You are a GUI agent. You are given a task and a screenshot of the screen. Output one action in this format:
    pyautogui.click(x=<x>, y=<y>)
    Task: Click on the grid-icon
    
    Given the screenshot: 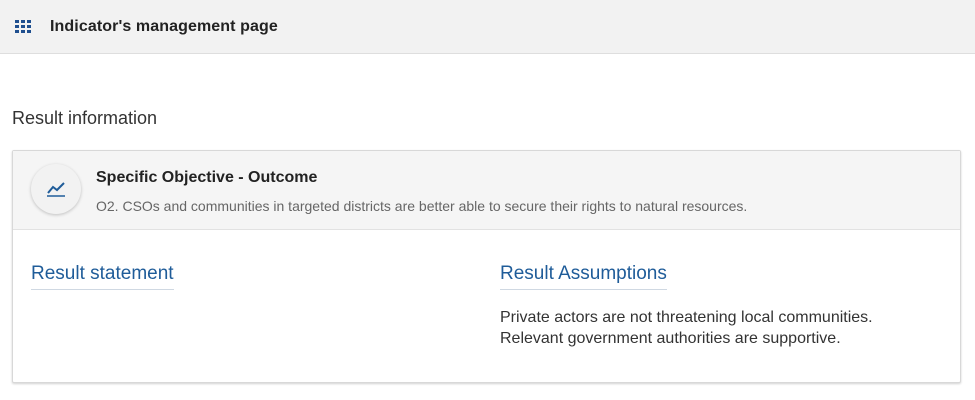 What is the action you would take?
    pyautogui.click(x=24, y=26)
    